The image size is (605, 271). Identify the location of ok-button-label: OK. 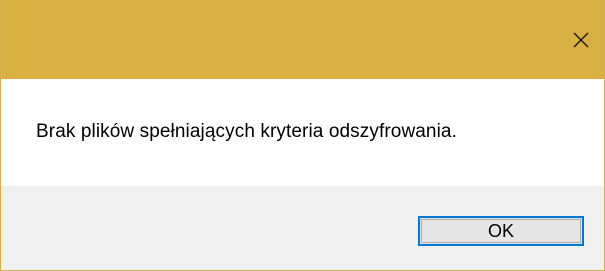
(500, 230).